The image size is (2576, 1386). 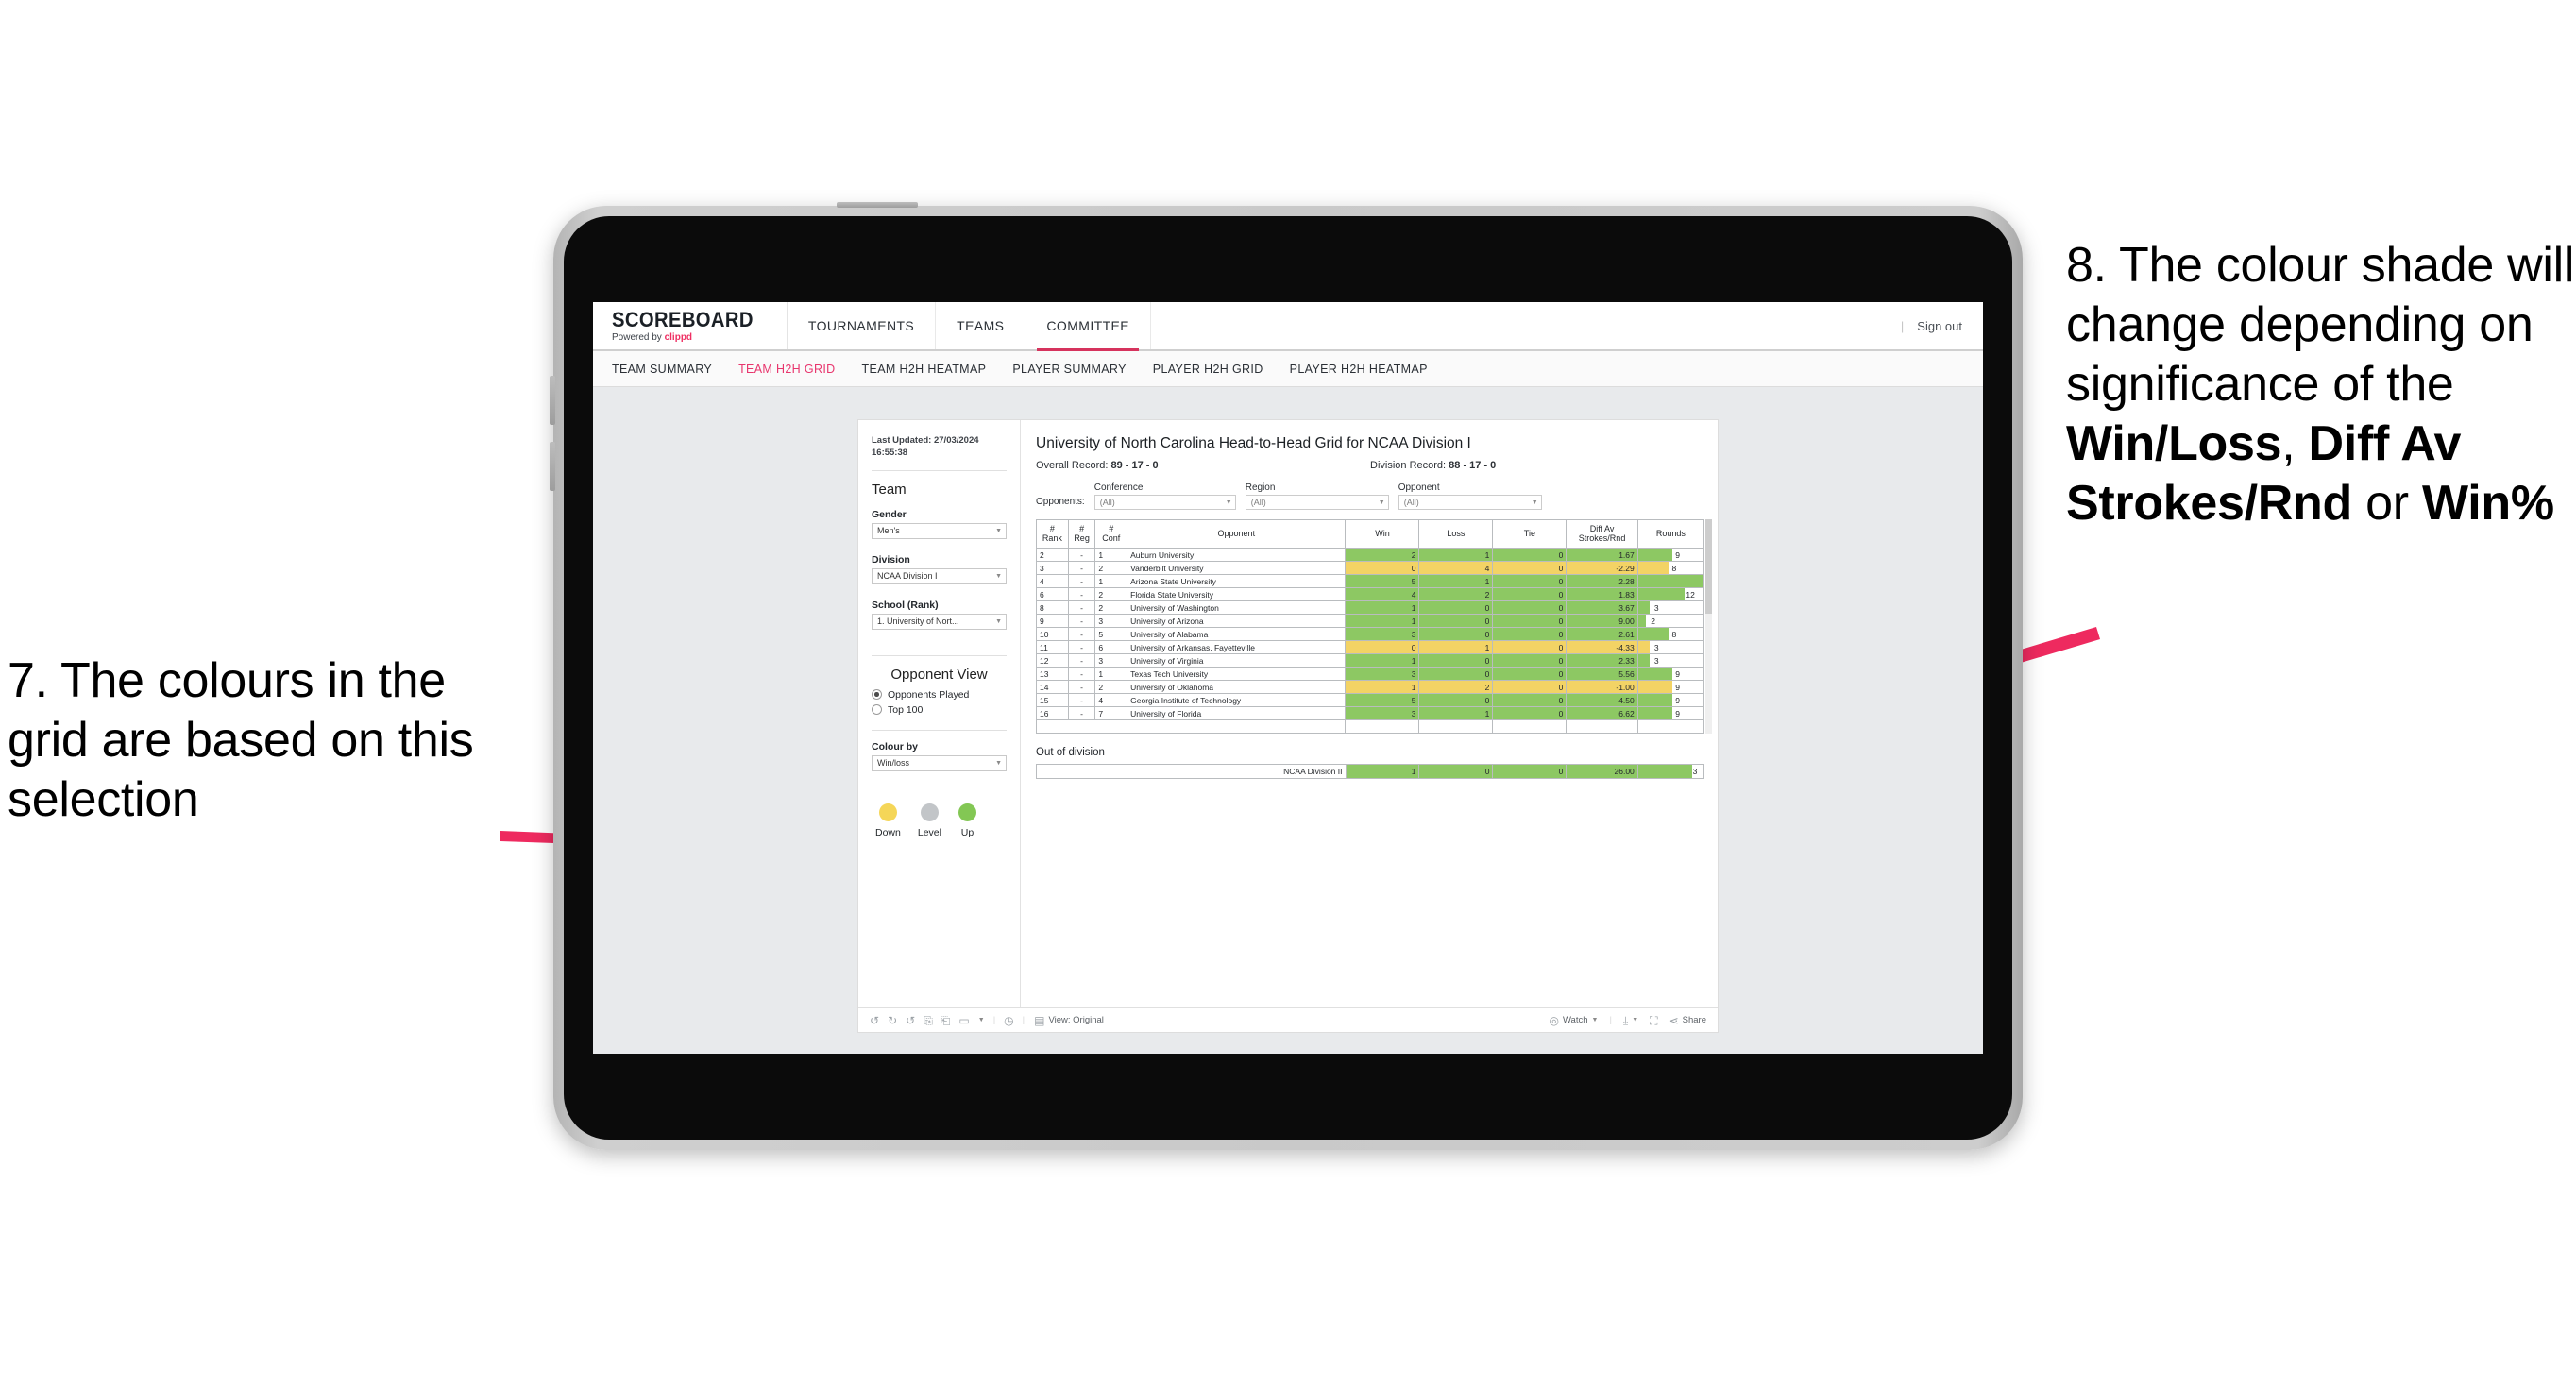 What do you see at coordinates (1052, 594) in the screenshot?
I see `cell-rank: 6` at bounding box center [1052, 594].